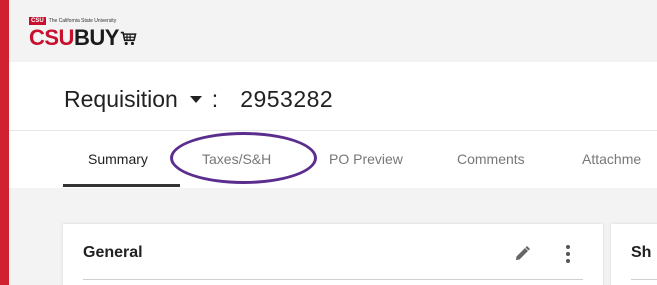 The image size is (657, 285). What do you see at coordinates (113, 252) in the screenshot?
I see `card-title: General` at bounding box center [113, 252].